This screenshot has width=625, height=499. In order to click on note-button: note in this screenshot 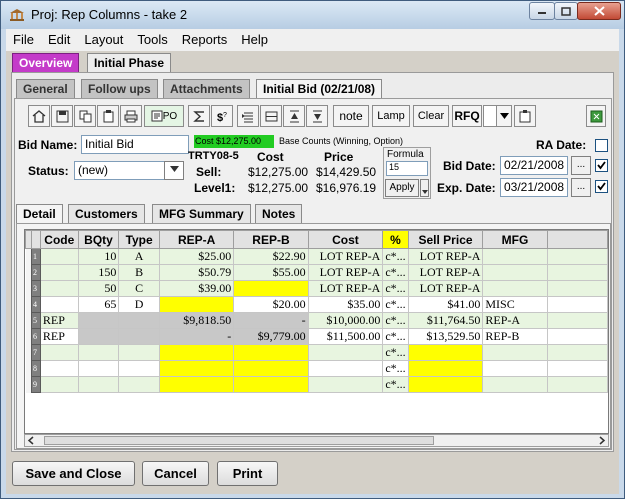, I will do `click(351, 116)`.